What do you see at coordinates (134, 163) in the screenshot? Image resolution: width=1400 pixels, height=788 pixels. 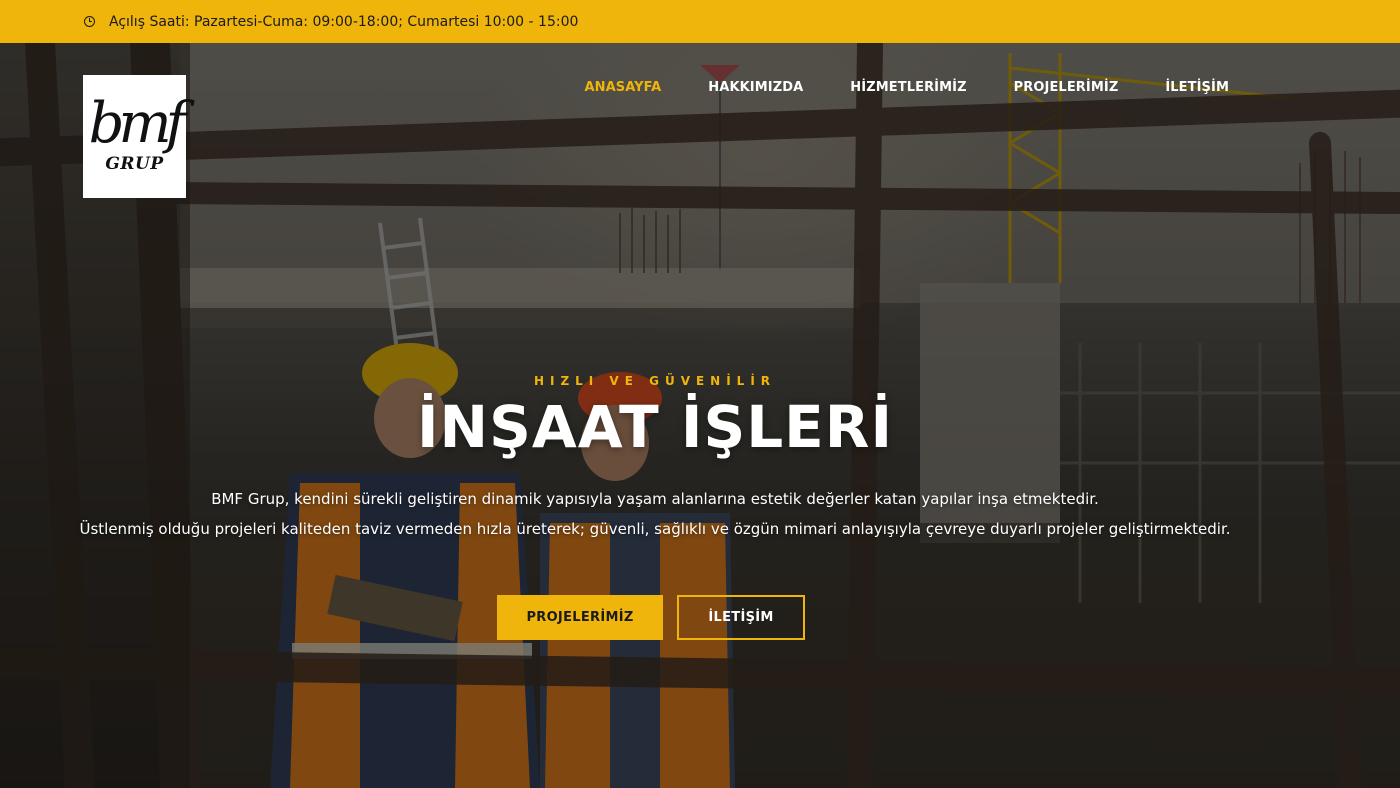 I see `logo-subtitle: GRUP` at bounding box center [134, 163].